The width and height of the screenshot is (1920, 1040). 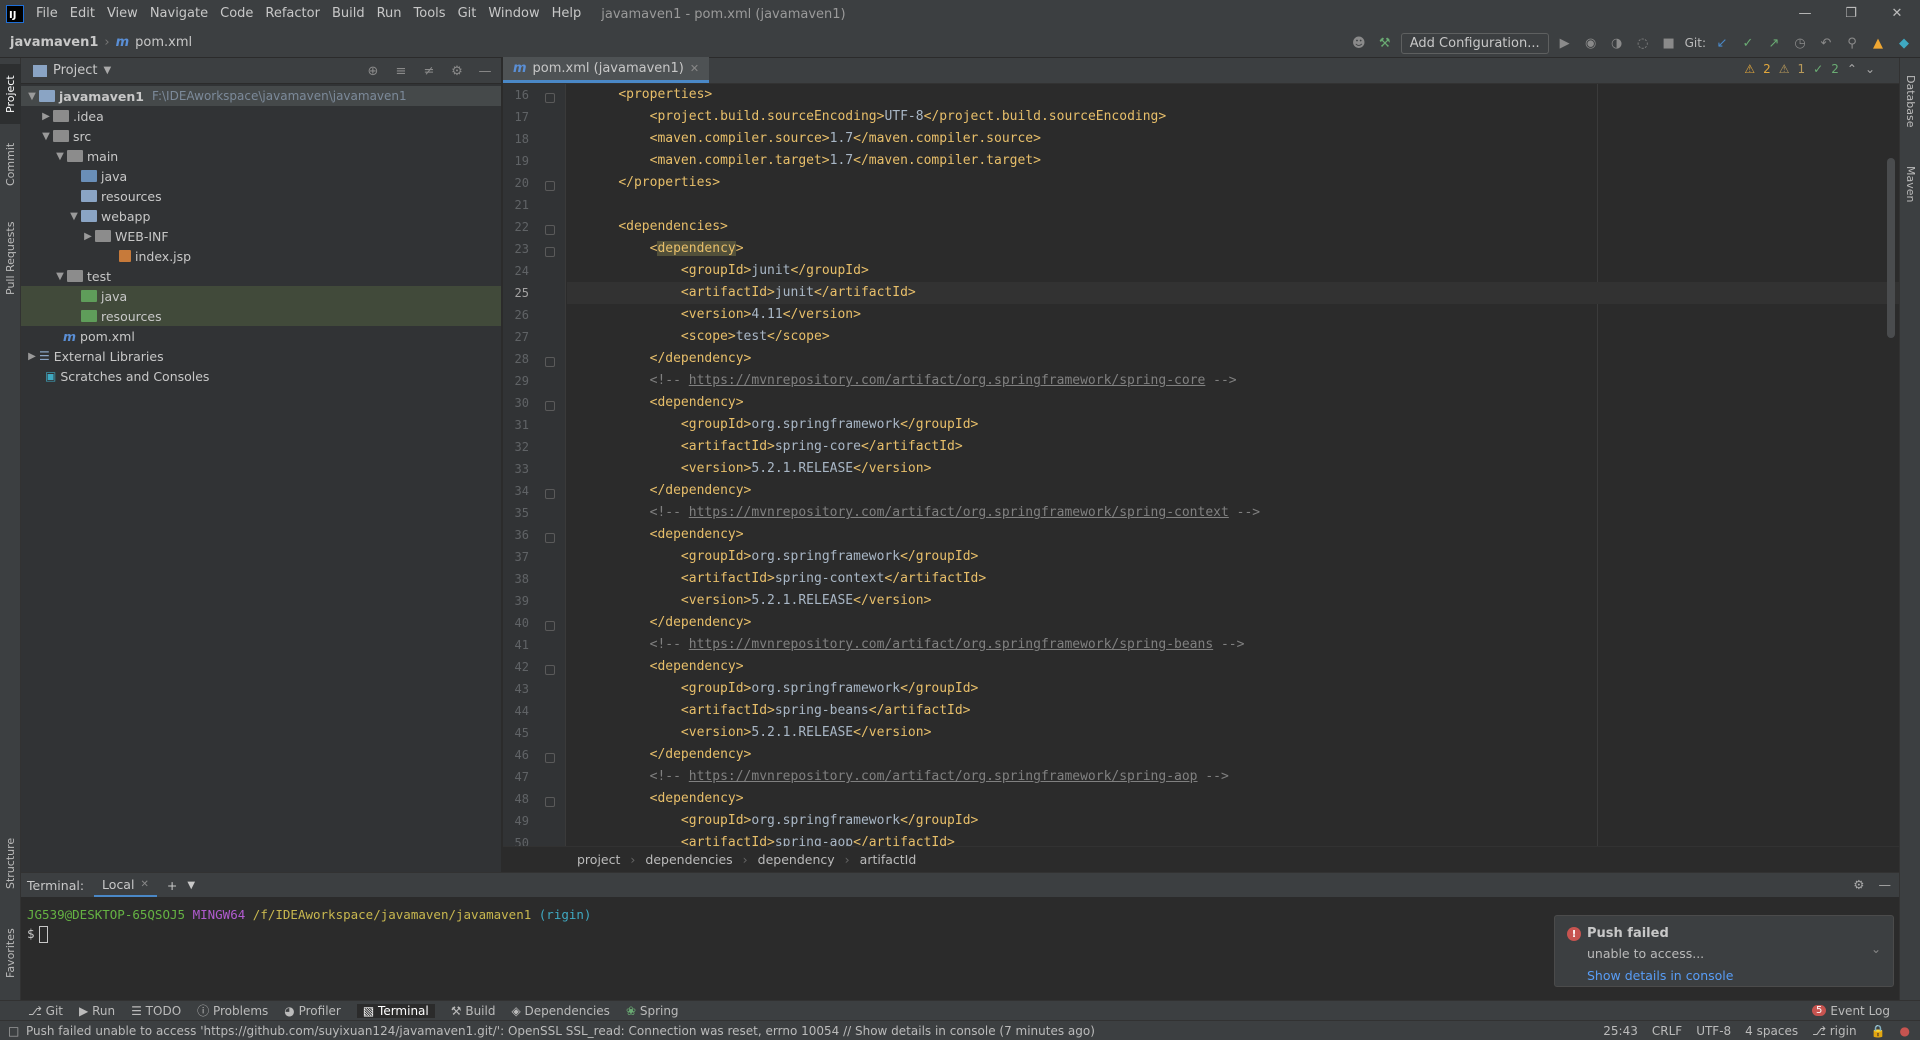 What do you see at coordinates (560, 1011) in the screenshot?
I see `tab-dependencies: ◈ Dependencies` at bounding box center [560, 1011].